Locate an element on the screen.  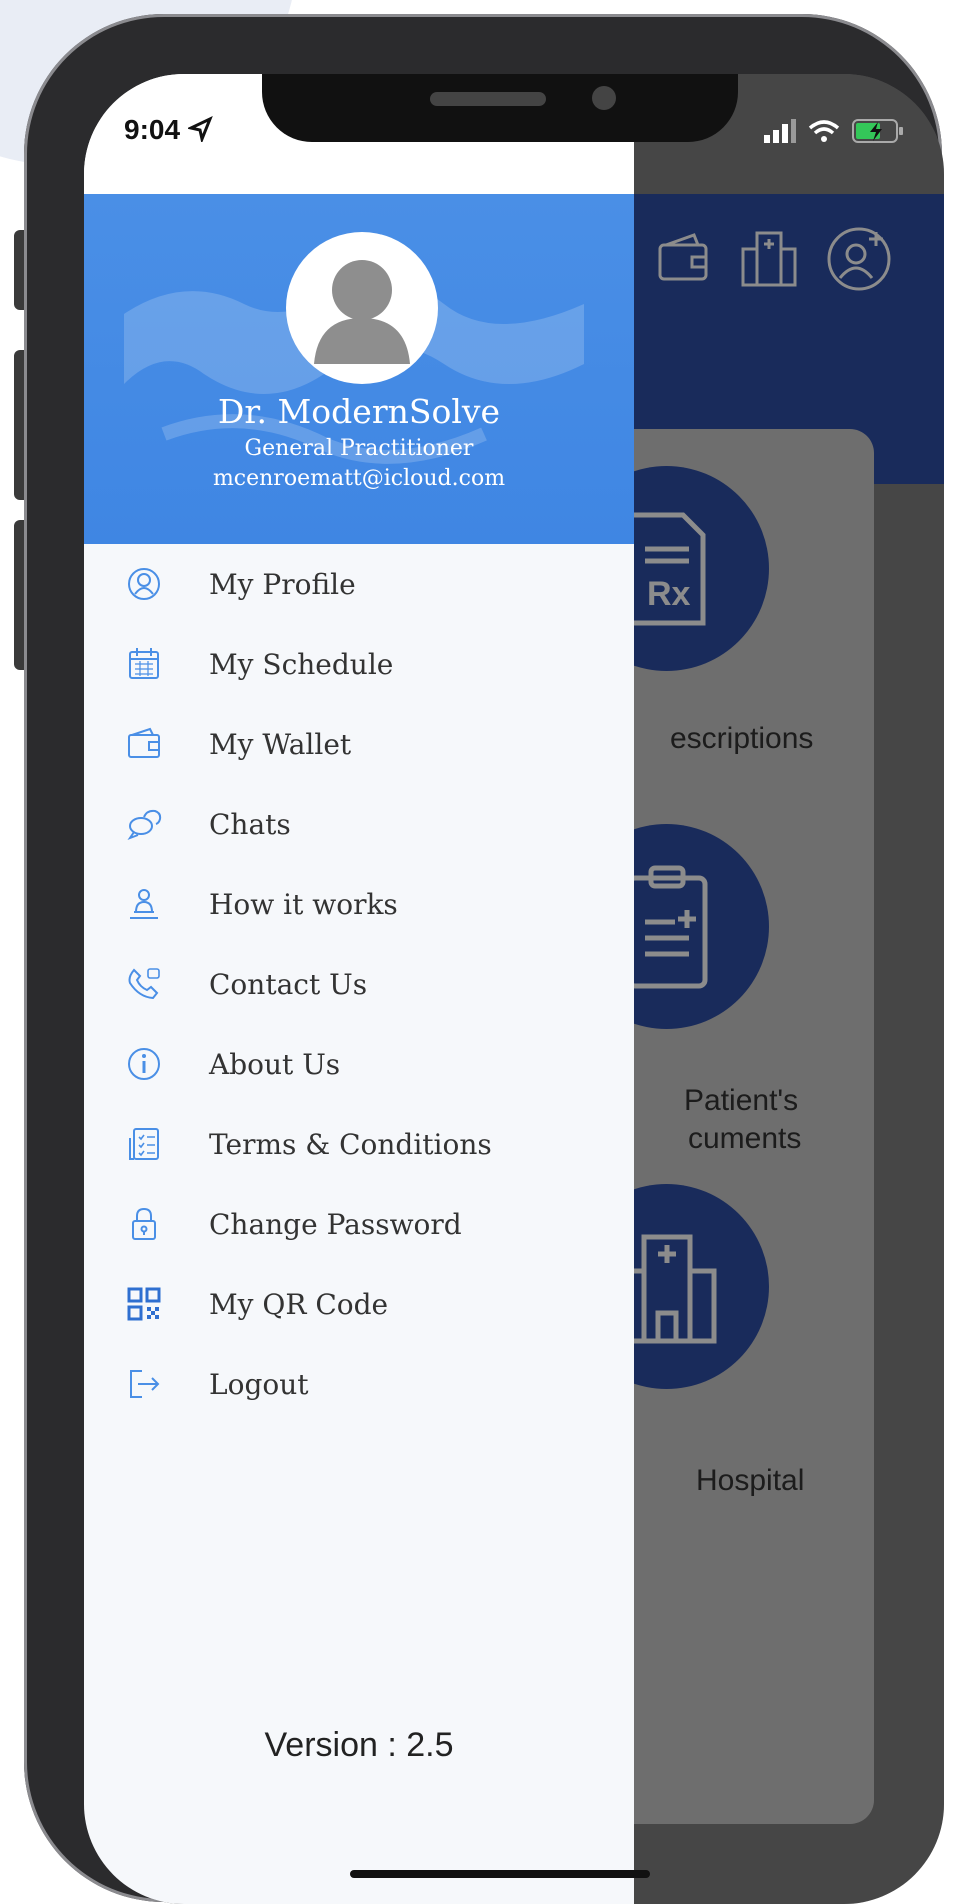
menu-label: My Schedule is located at coordinates (301, 664).